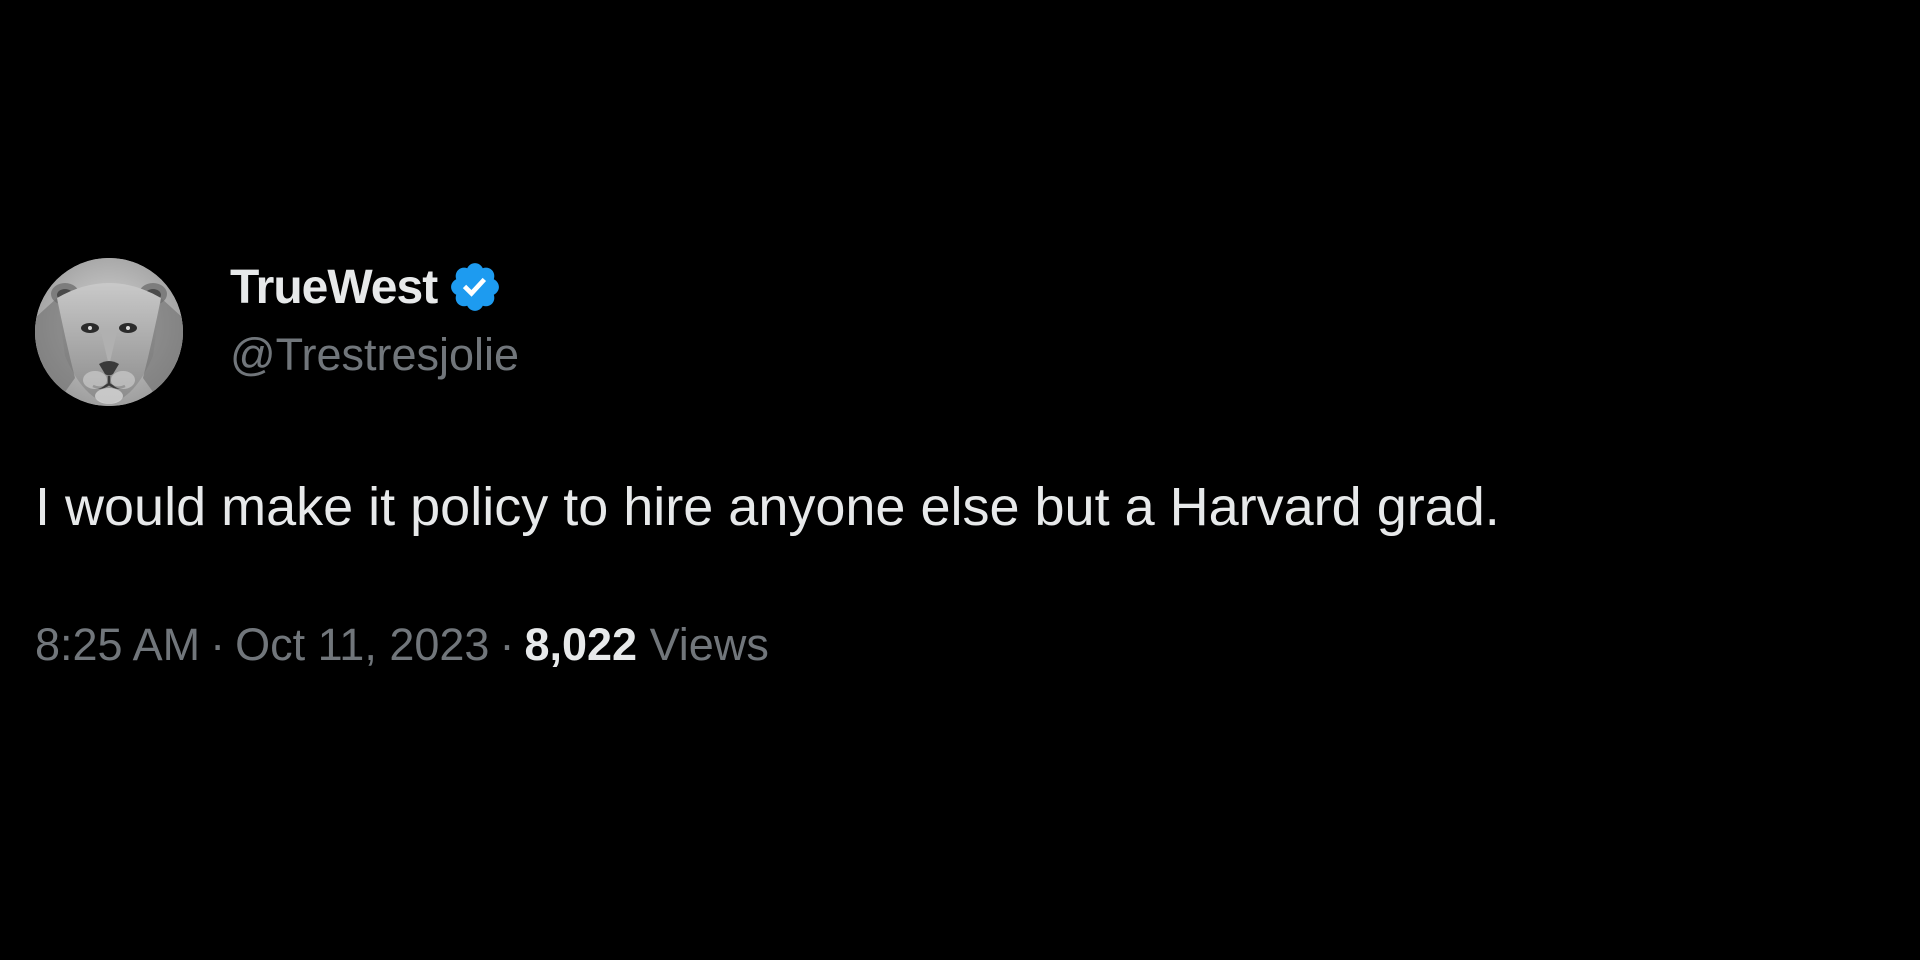 The width and height of the screenshot is (1920, 960). I want to click on avatar, so click(109, 332).